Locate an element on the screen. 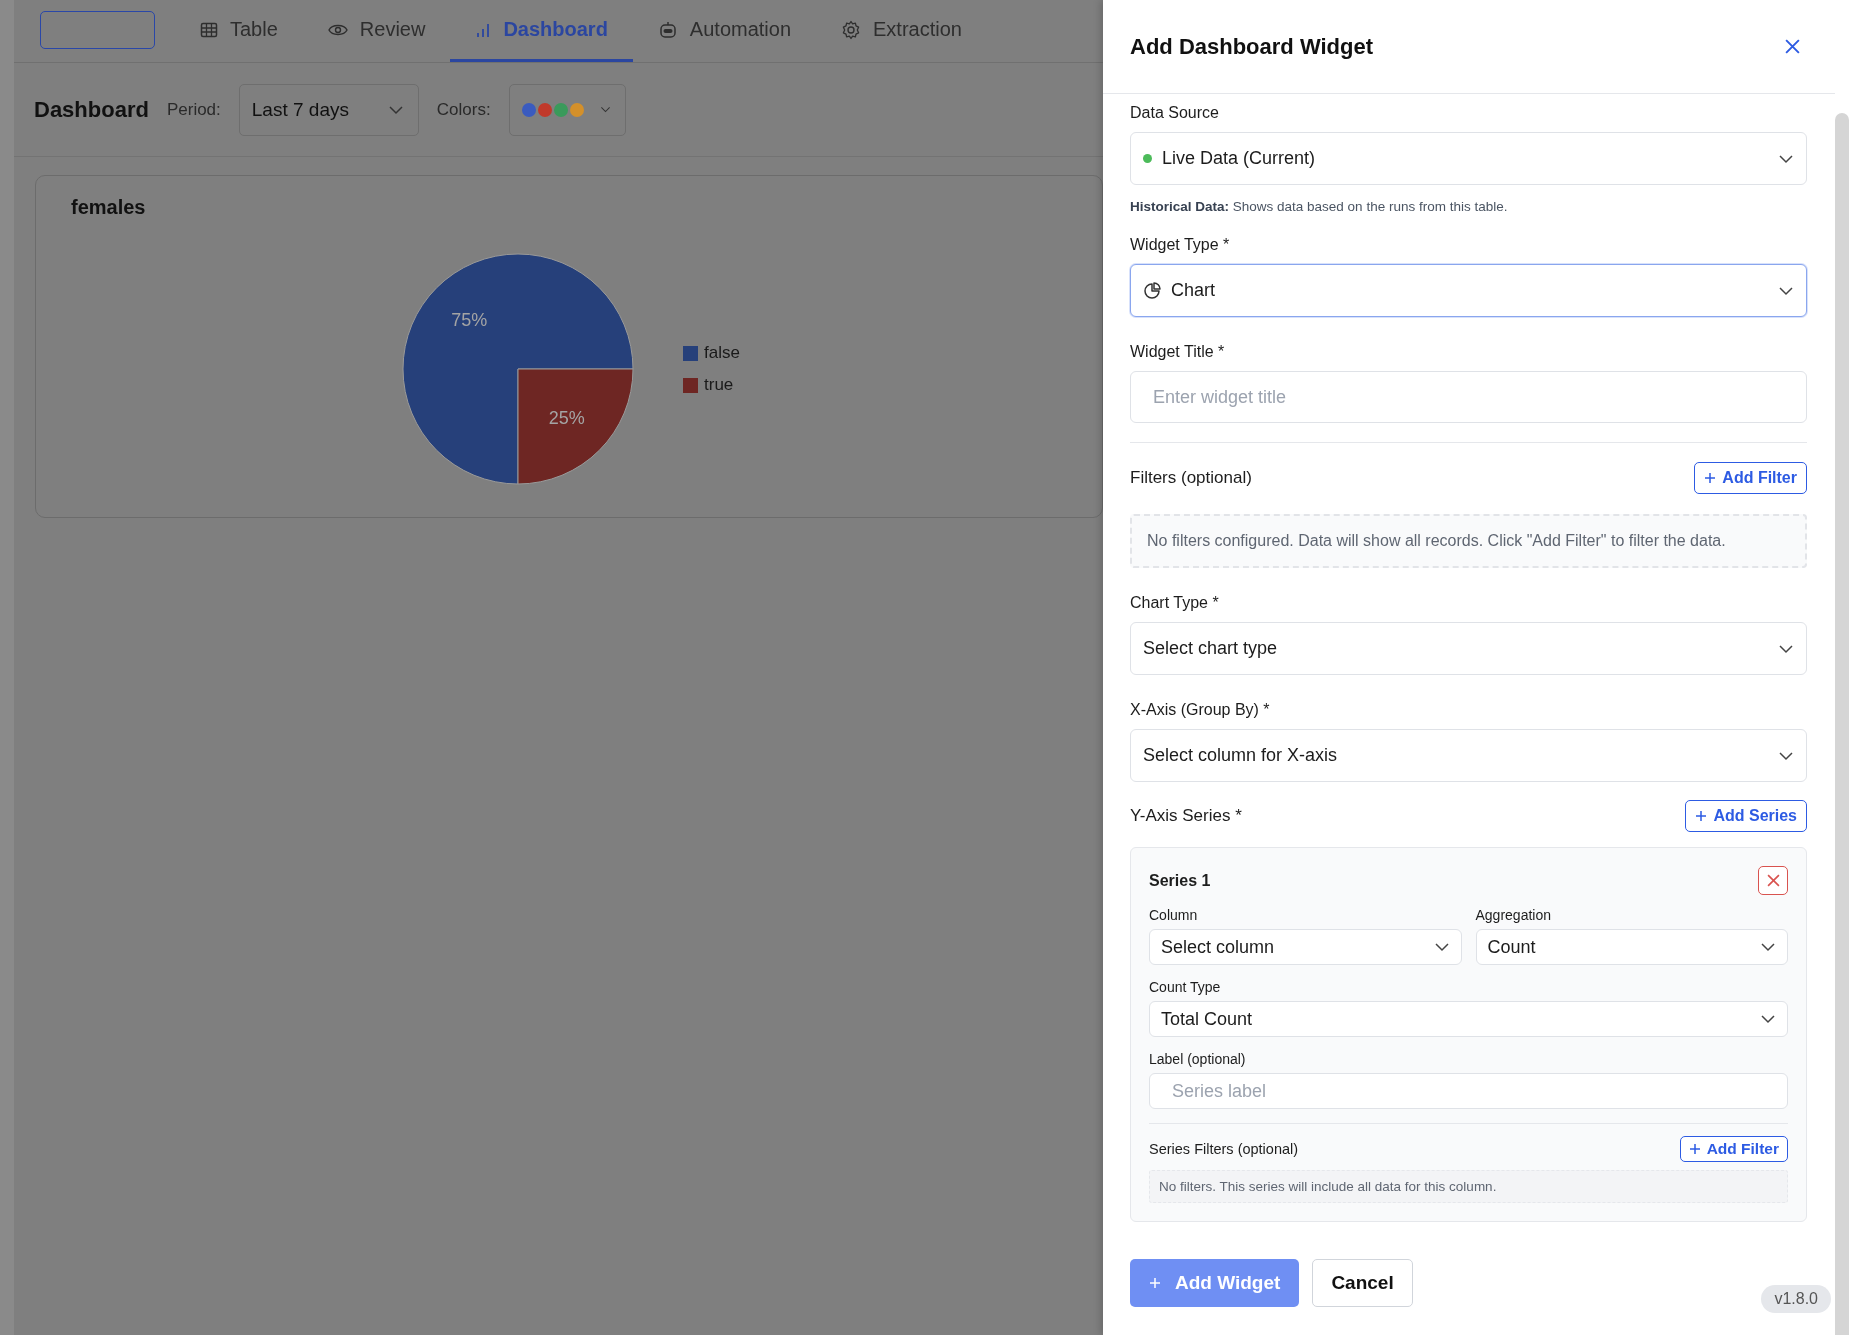  nav-tab: Review is located at coordinates (376, 31).